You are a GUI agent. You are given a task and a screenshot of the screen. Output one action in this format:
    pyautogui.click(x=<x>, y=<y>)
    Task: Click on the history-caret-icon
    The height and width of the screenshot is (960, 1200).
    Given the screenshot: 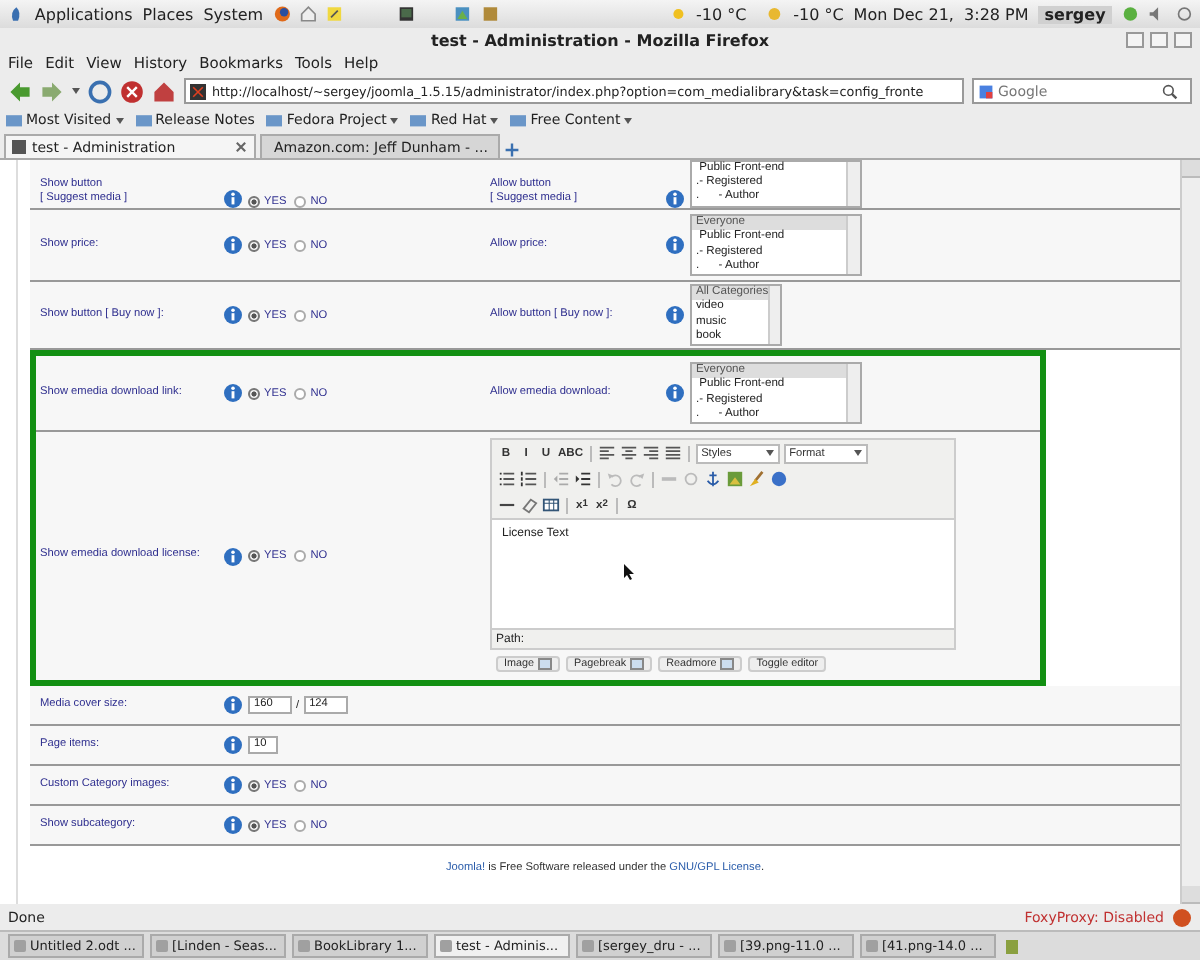 What is the action you would take?
    pyautogui.click(x=76, y=91)
    